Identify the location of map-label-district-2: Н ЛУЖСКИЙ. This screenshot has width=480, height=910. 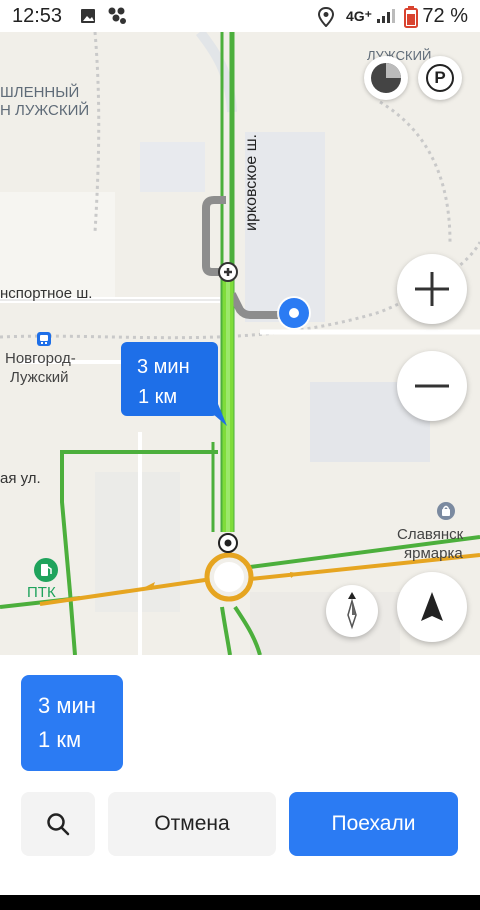
(45, 110).